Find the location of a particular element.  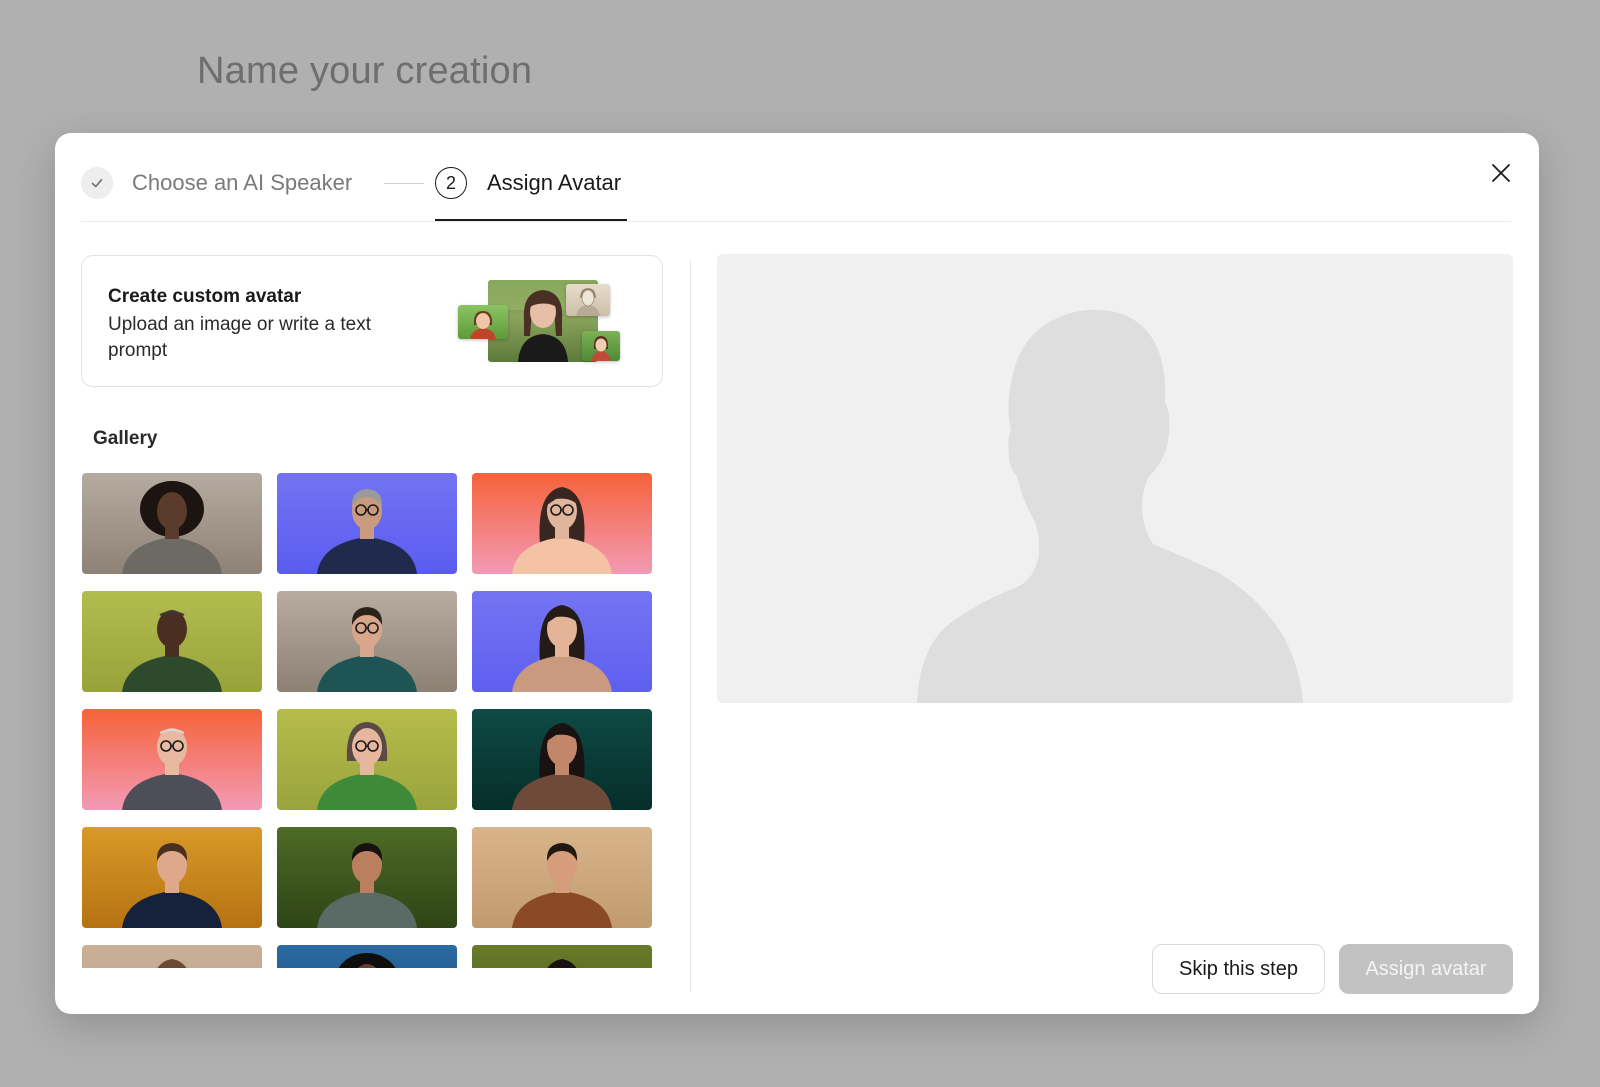

step-connector is located at coordinates (404, 183).